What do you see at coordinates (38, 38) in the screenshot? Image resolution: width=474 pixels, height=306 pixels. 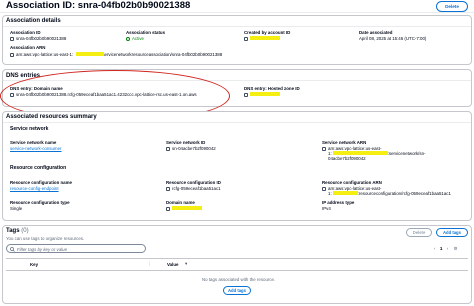 I see `association-id-value: snra-04fb02b0b90021388` at bounding box center [38, 38].